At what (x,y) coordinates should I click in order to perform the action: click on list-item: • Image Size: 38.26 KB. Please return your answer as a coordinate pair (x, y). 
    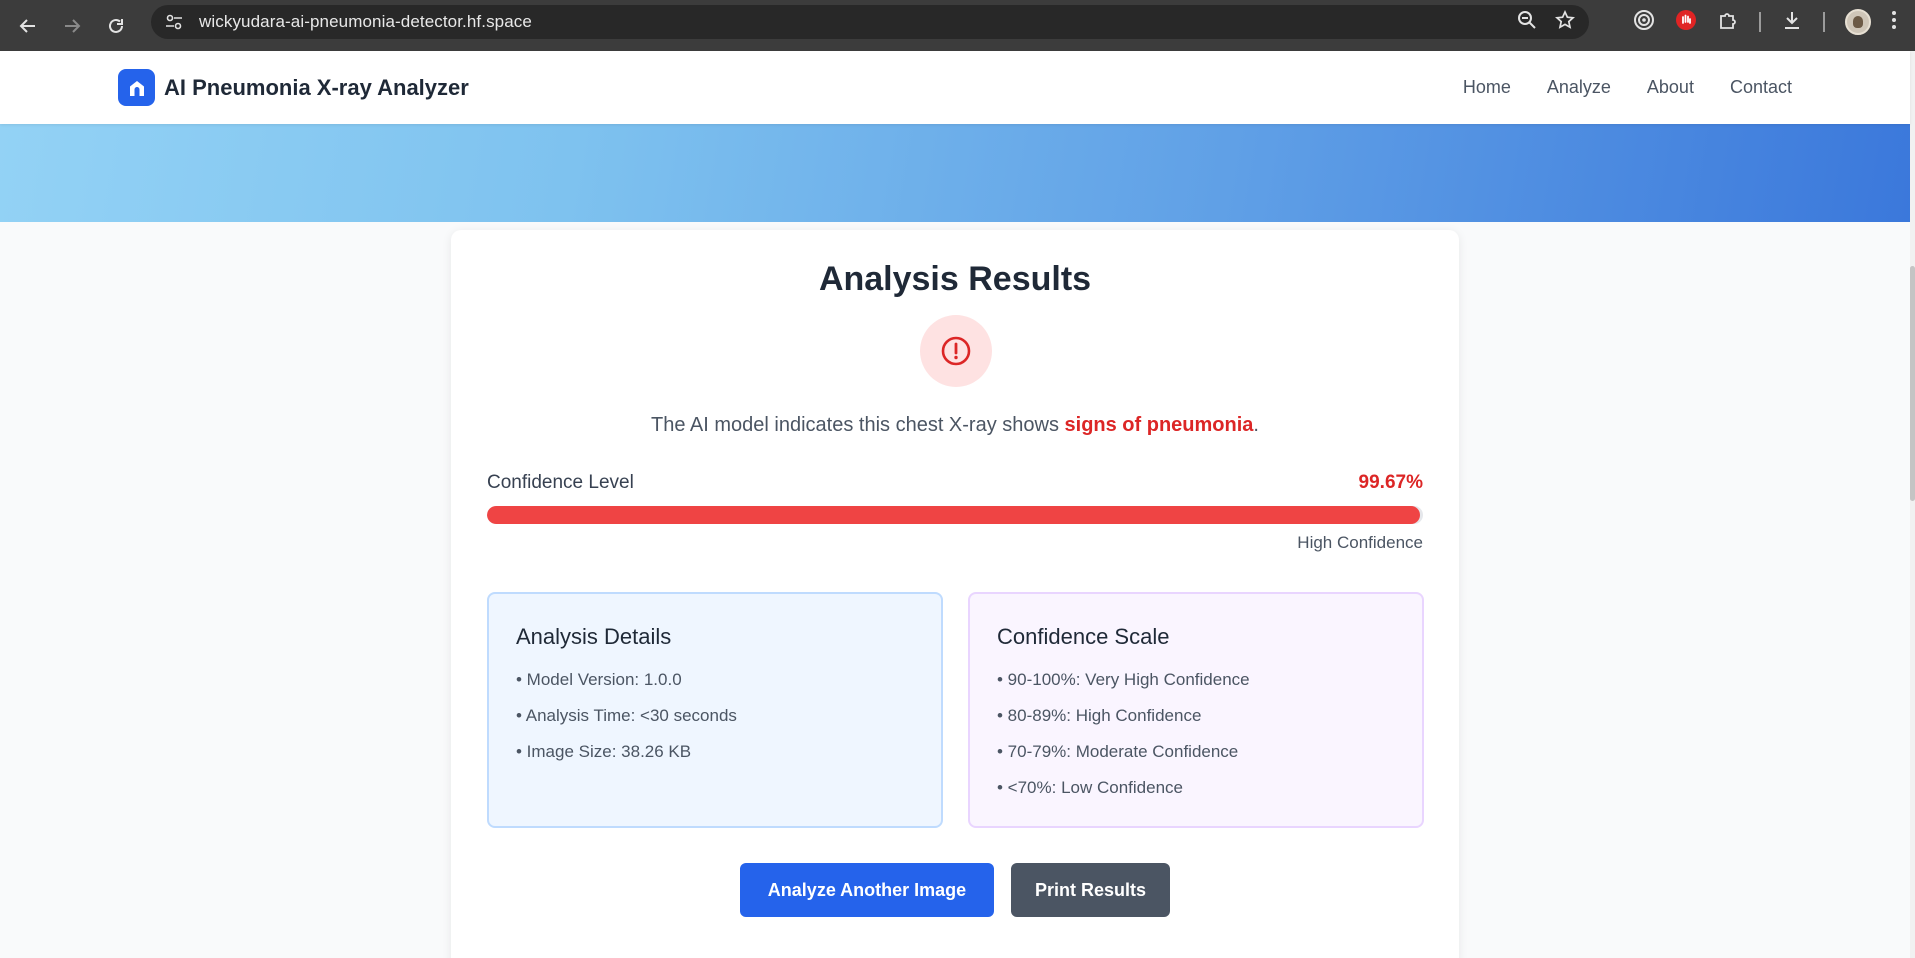
    Looking at the image, I should click on (604, 751).